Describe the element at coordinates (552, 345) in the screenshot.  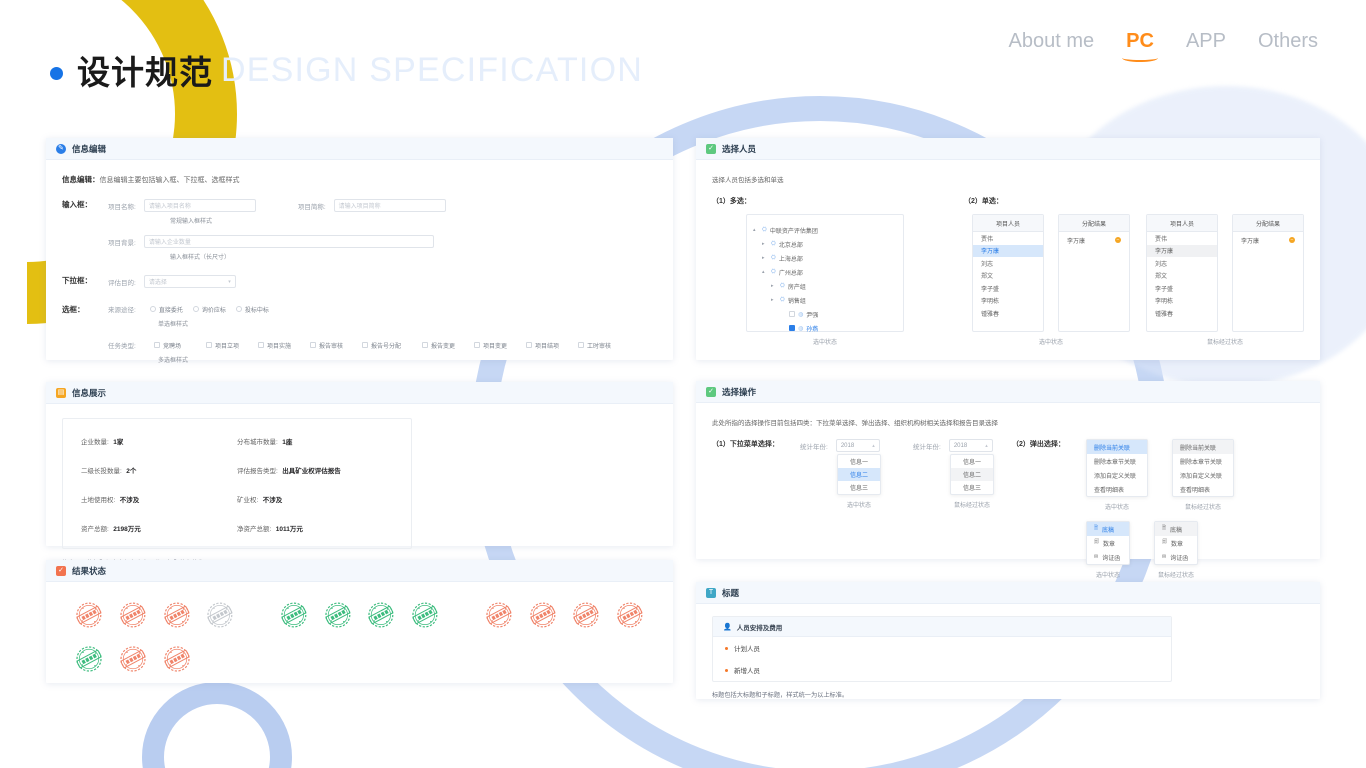
I see `checkbox-option: 项目结项` at that location.